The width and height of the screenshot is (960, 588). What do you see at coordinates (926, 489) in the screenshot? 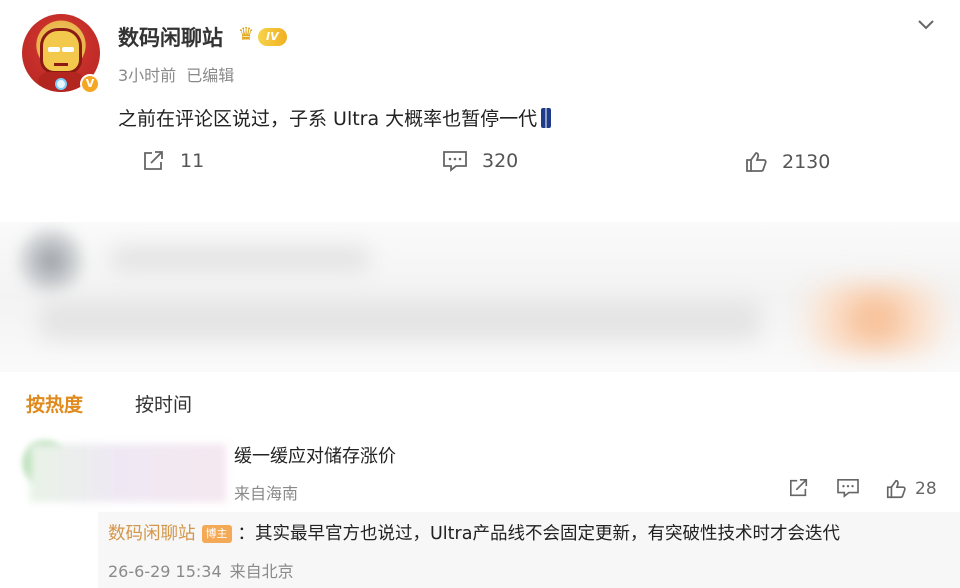
I see `comment-like-count: 28` at bounding box center [926, 489].